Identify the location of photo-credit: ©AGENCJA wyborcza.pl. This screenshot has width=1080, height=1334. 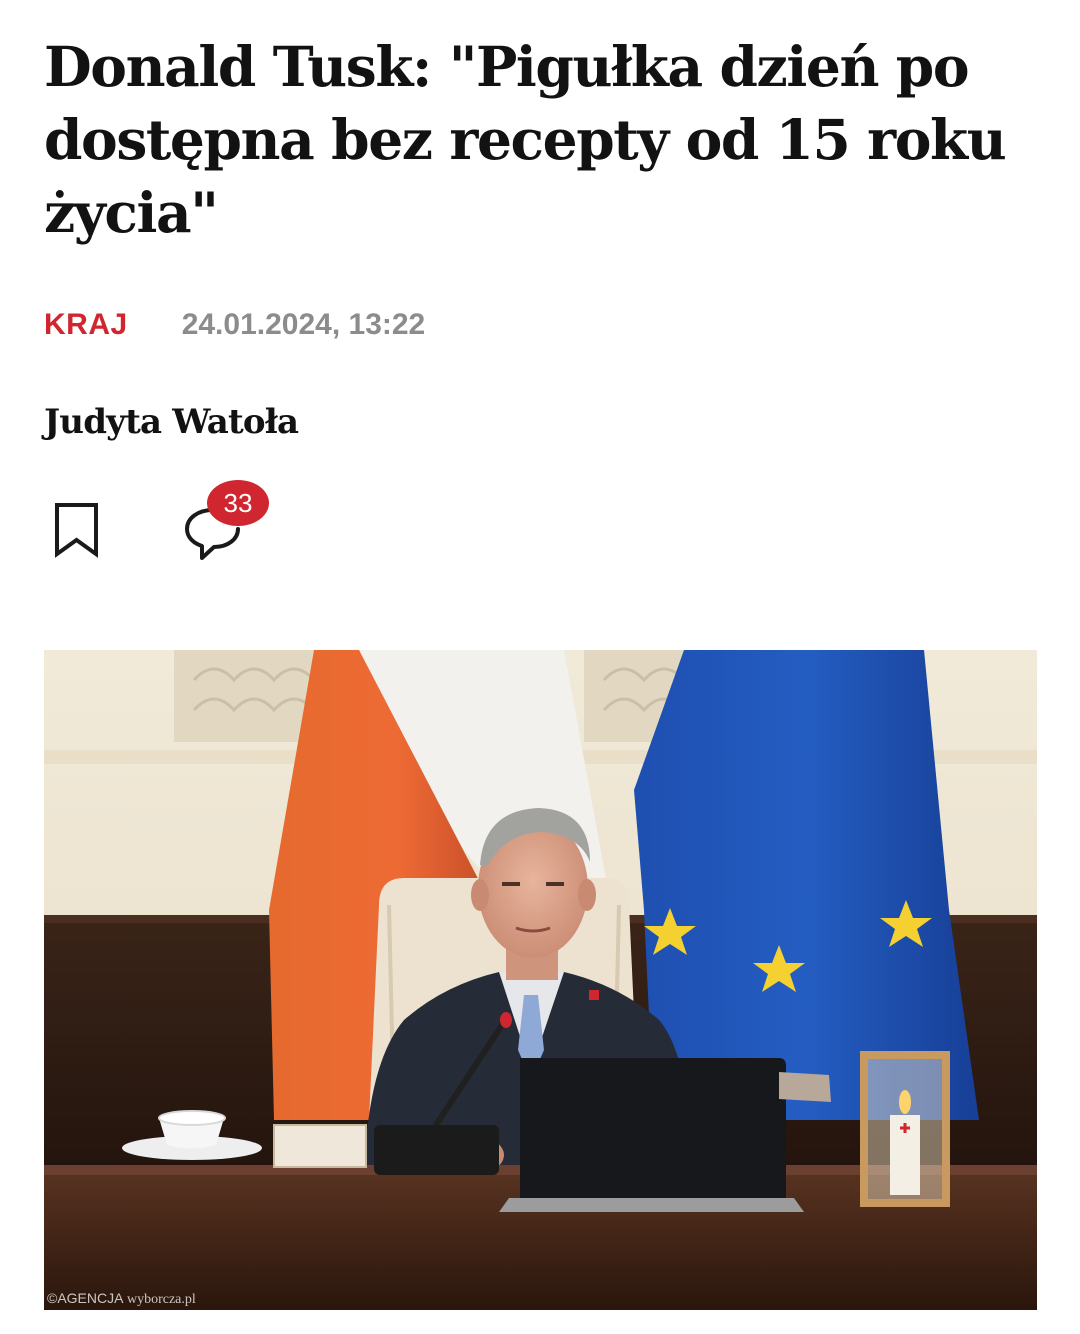
(121, 1299).